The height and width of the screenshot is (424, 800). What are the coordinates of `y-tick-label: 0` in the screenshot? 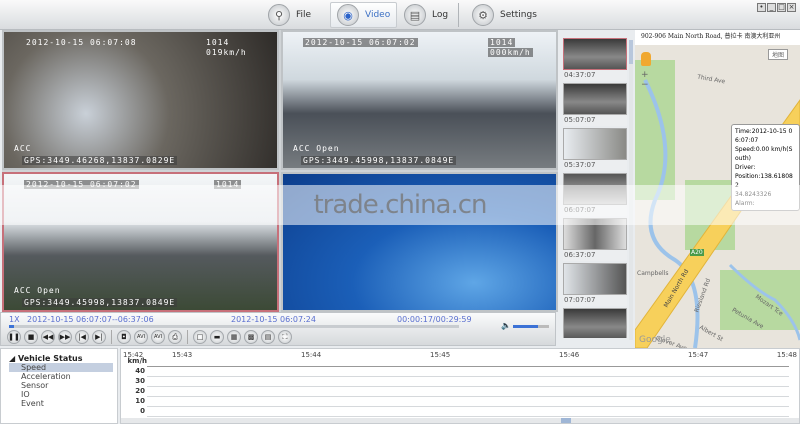 It's located at (142, 411).